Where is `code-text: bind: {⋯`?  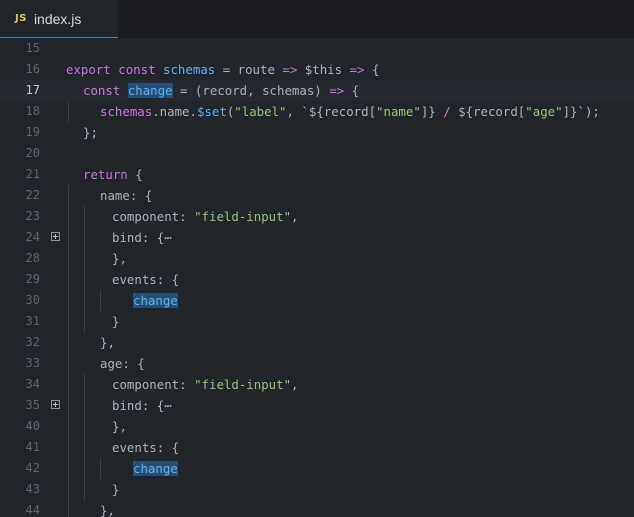 code-text: bind: {⋯ is located at coordinates (142, 405).